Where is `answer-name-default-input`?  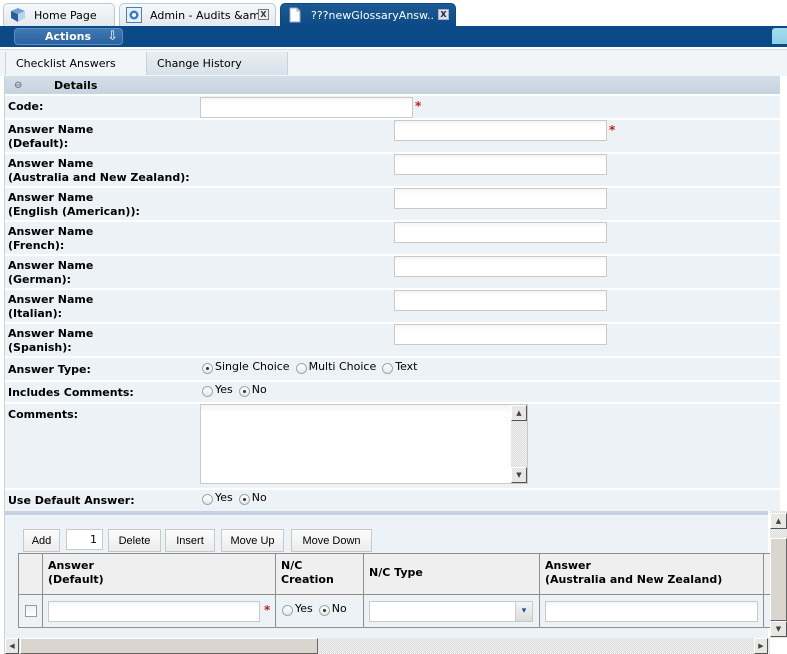 answer-name-default-input is located at coordinates (500, 130).